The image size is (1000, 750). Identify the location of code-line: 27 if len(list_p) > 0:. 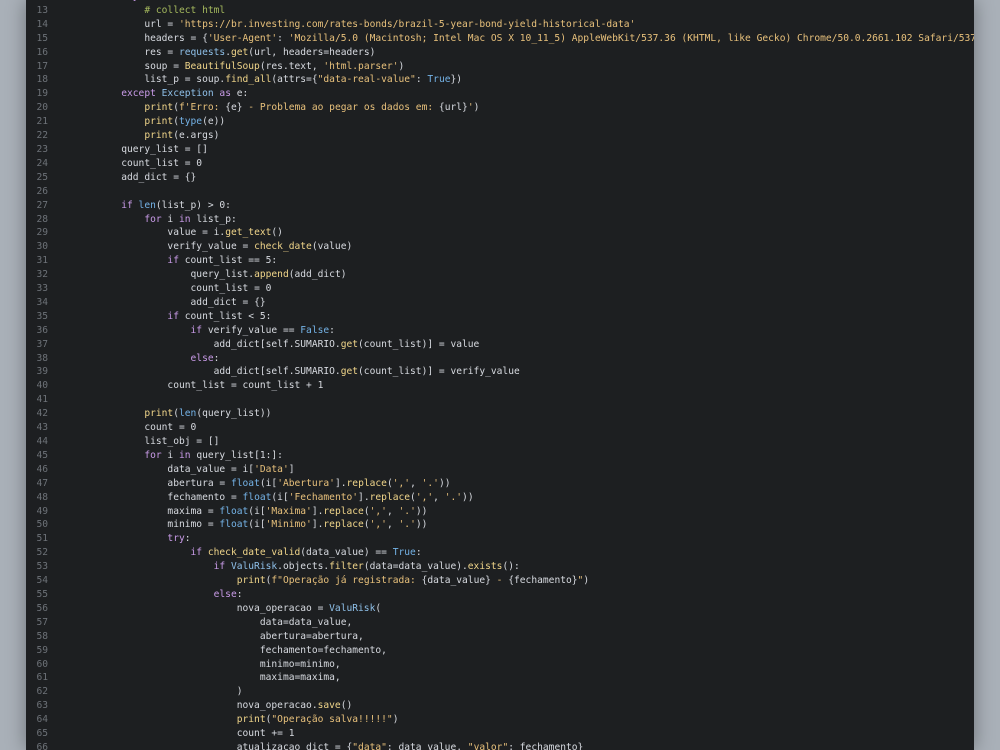
(500, 206).